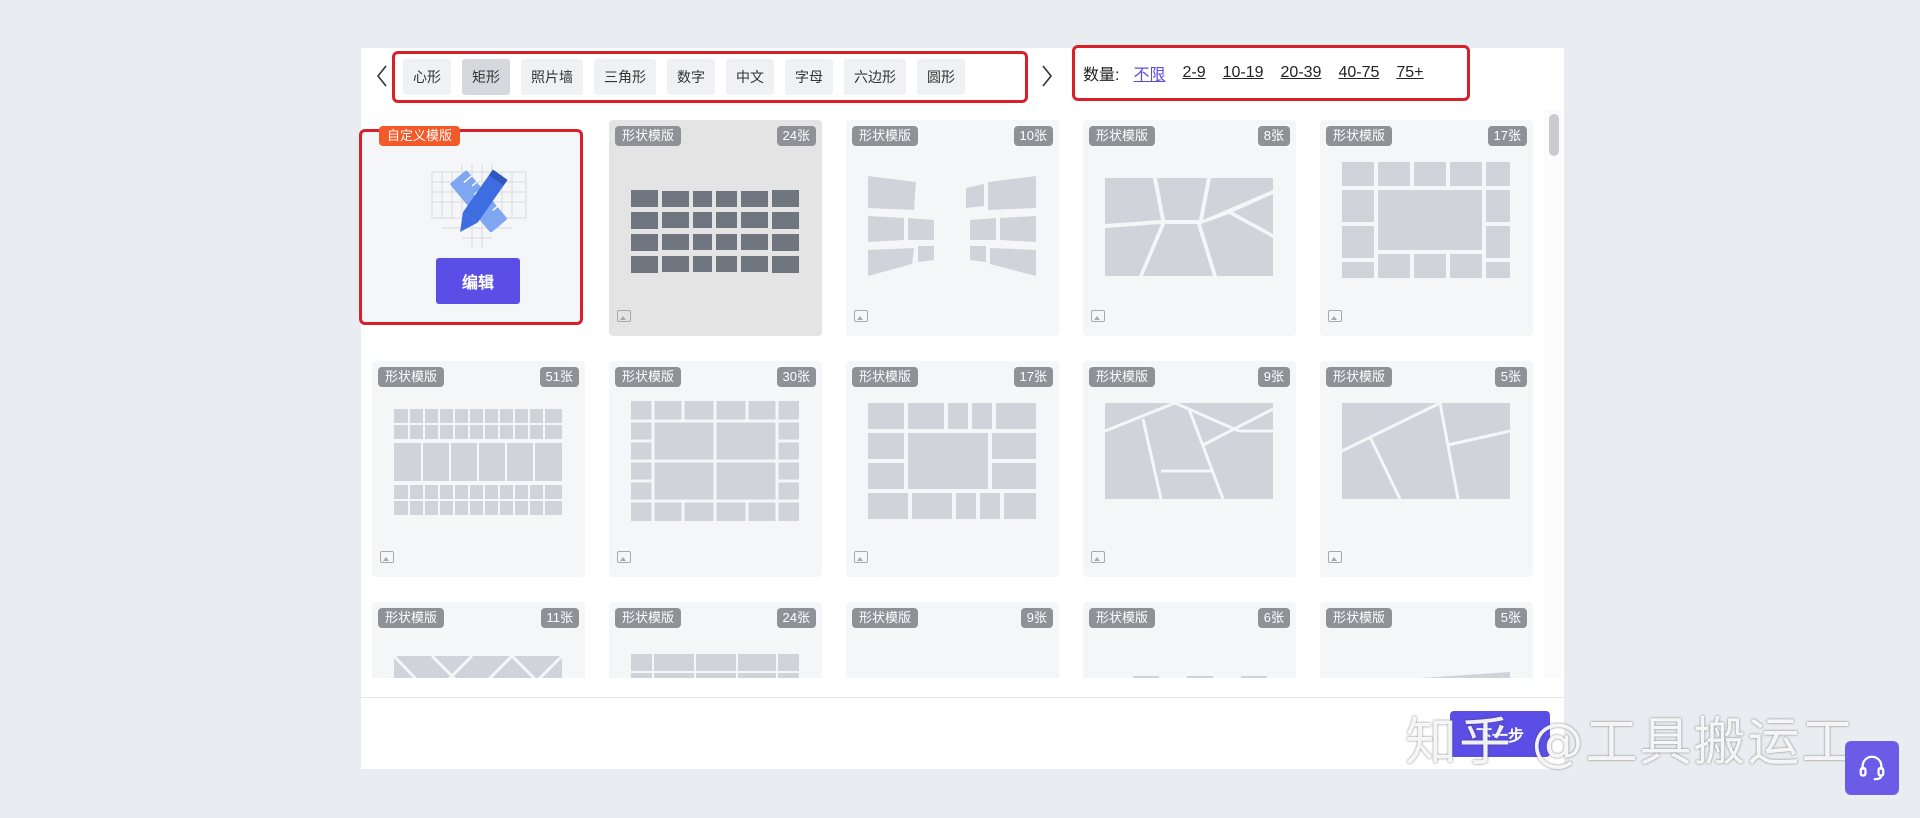 The image size is (1920, 818). What do you see at coordinates (625, 77) in the screenshot?
I see `tab-triangle: 三角形` at bounding box center [625, 77].